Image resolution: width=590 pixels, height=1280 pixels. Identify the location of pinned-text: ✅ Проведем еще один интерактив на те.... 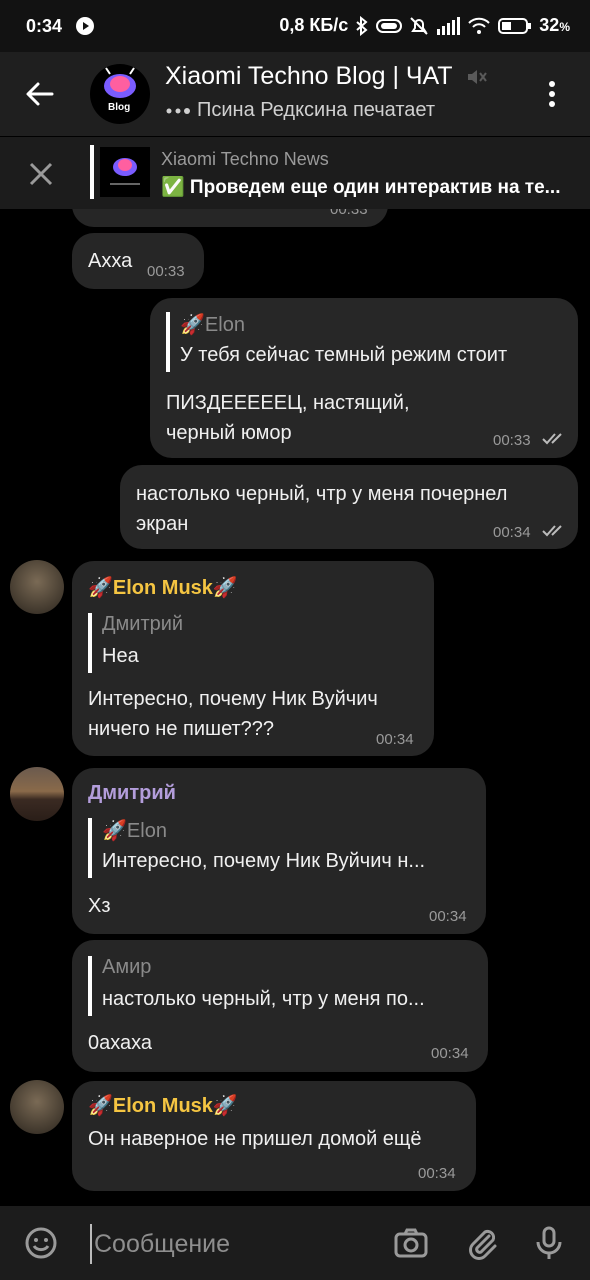
(361, 187).